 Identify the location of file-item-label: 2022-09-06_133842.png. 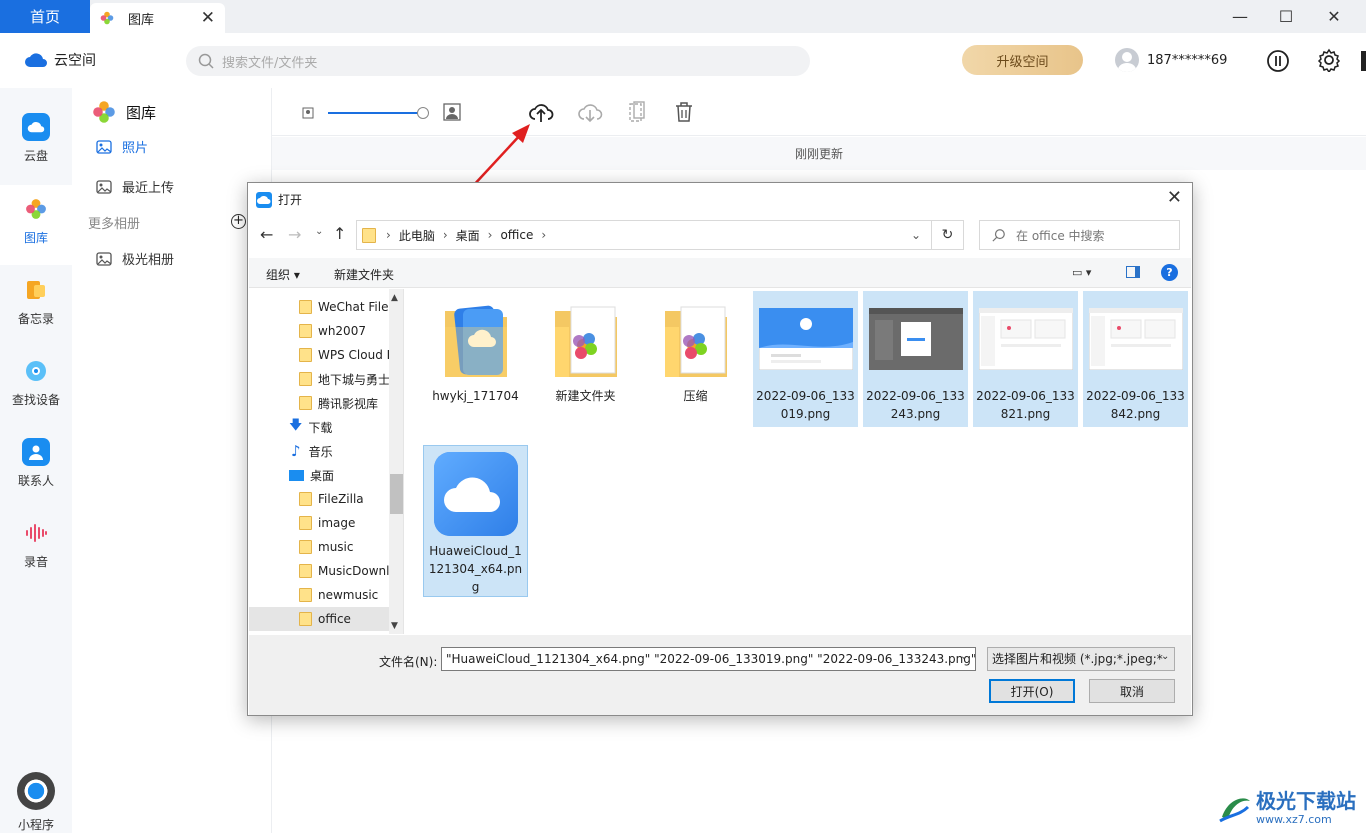
(1135, 405).